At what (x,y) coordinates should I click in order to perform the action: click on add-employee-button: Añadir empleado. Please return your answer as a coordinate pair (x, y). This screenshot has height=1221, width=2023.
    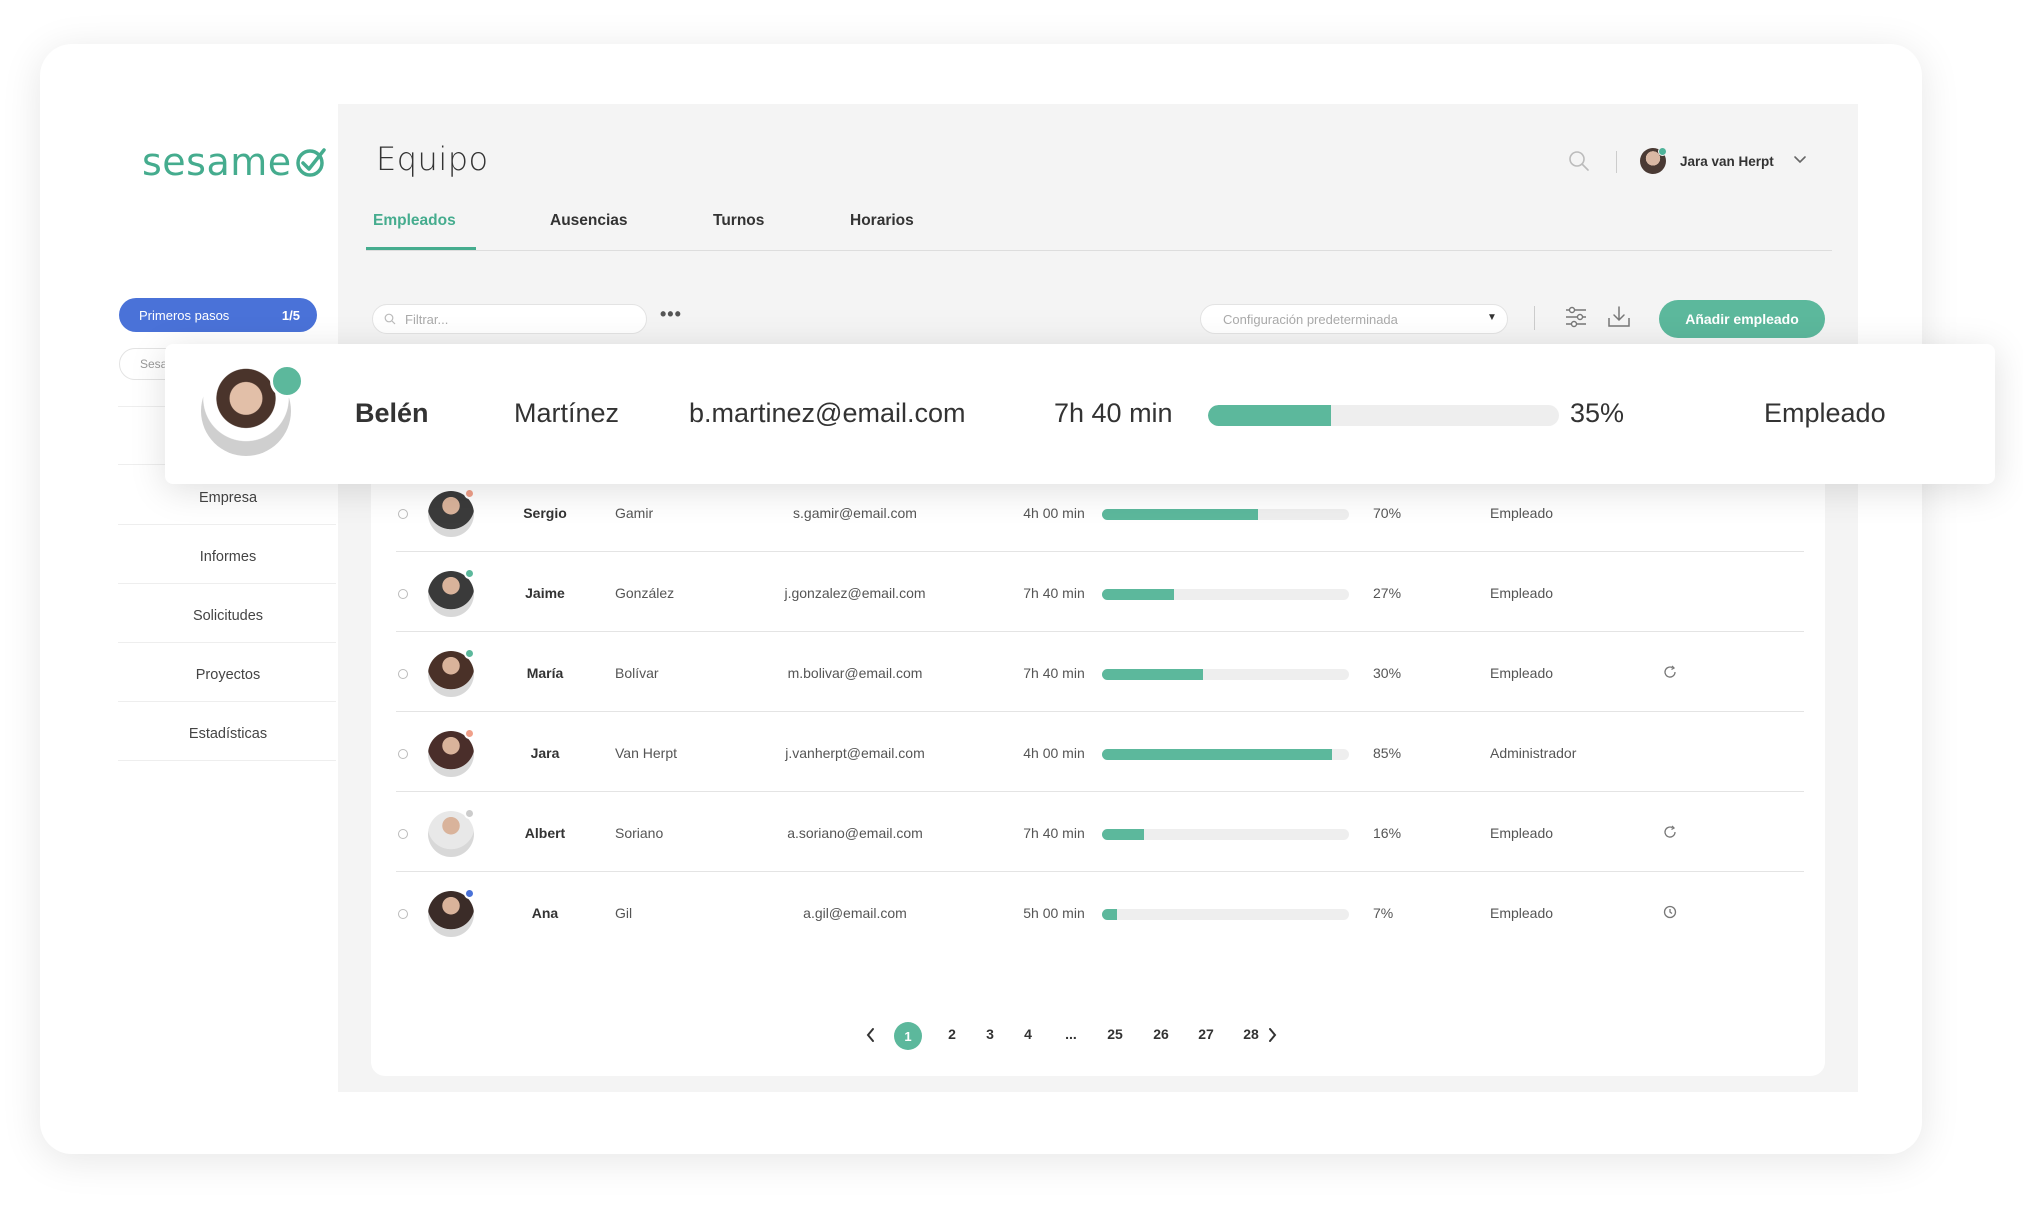
    Looking at the image, I should click on (1742, 319).